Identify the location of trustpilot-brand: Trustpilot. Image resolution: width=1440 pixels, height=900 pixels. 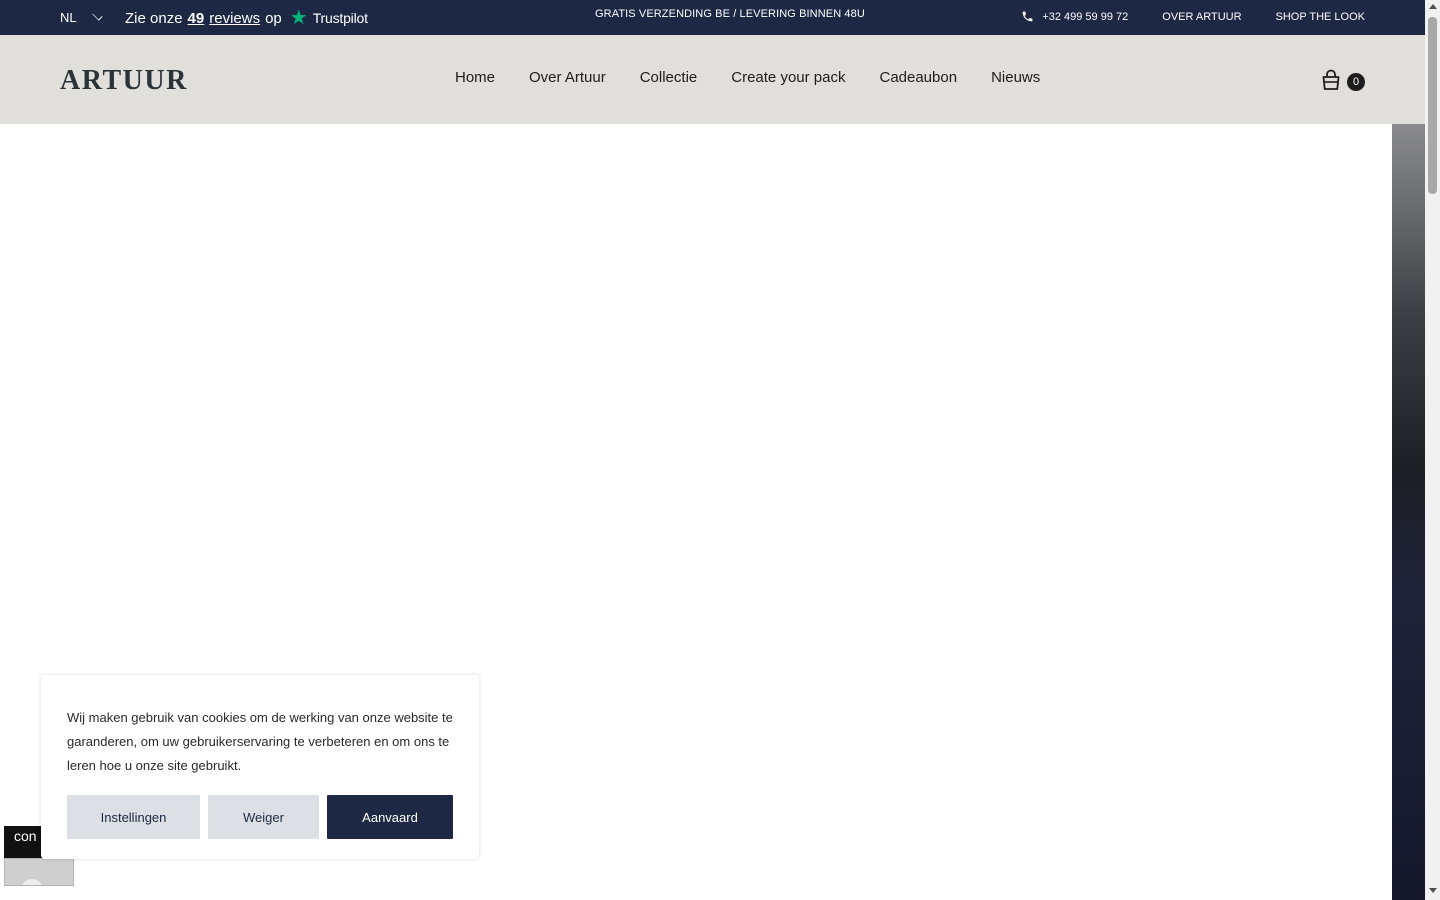
(340, 18).